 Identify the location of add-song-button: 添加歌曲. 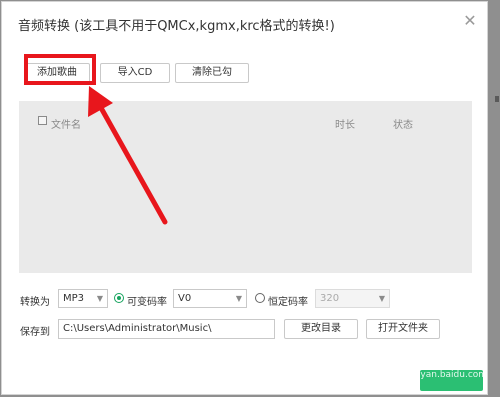
(57, 73).